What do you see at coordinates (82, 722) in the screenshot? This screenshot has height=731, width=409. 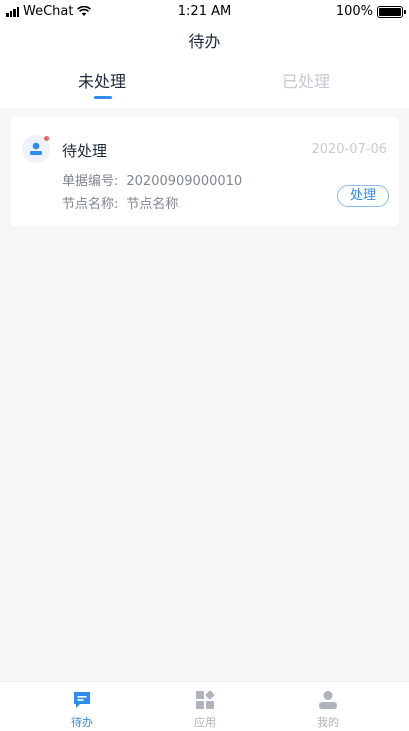 I see `bottom-nav-todo-label: 待办` at bounding box center [82, 722].